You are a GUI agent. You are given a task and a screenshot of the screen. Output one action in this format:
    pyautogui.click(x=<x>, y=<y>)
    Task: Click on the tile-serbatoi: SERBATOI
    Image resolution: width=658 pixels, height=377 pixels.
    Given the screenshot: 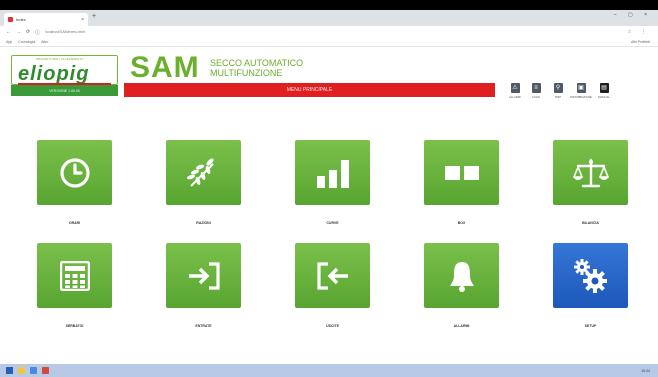 What is the action you would take?
    pyautogui.click(x=74, y=287)
    